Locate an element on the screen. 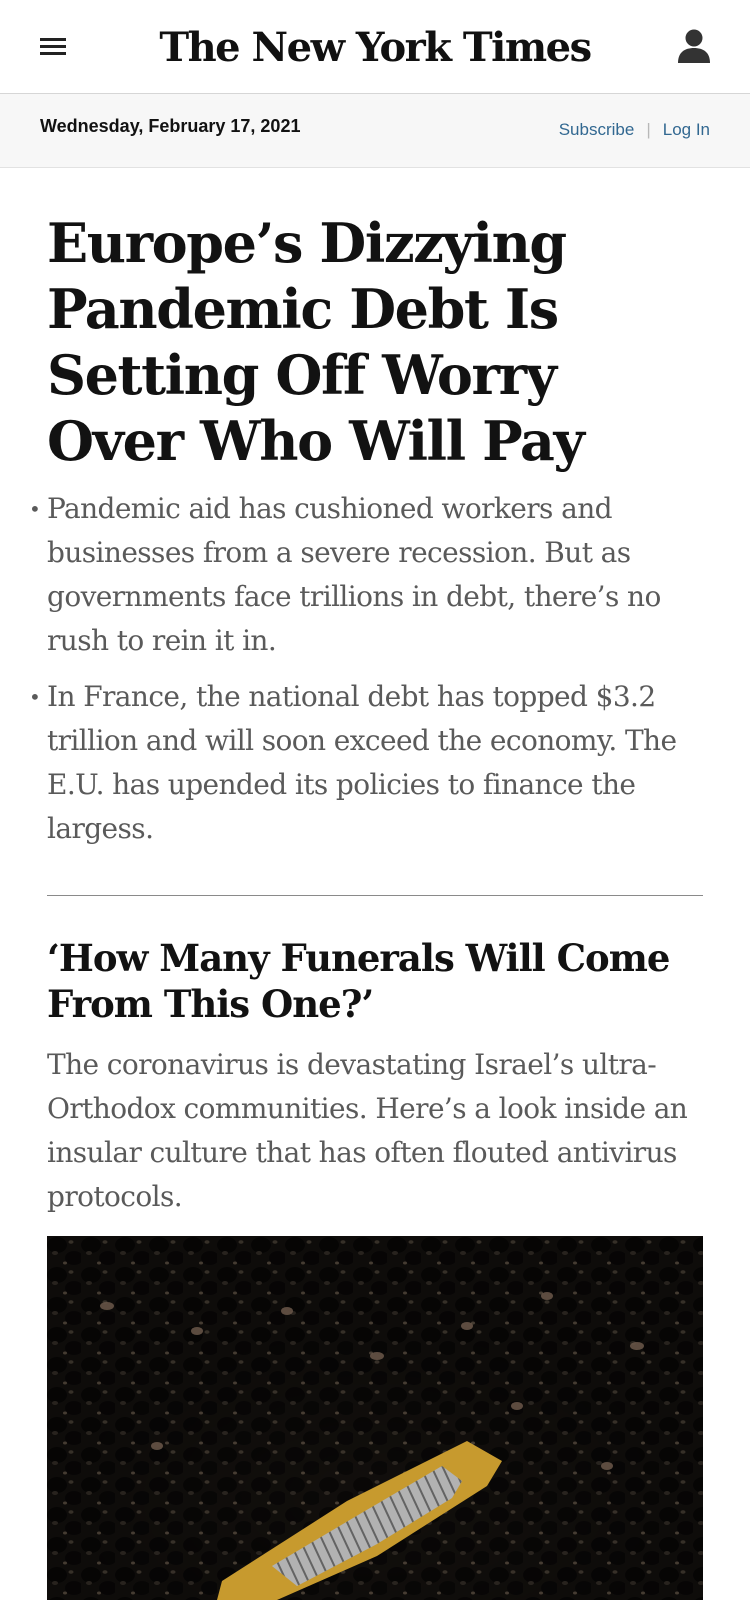 The height and width of the screenshot is (1600, 750). current-date: Wednesday, February 17, 2021 is located at coordinates (170, 126).